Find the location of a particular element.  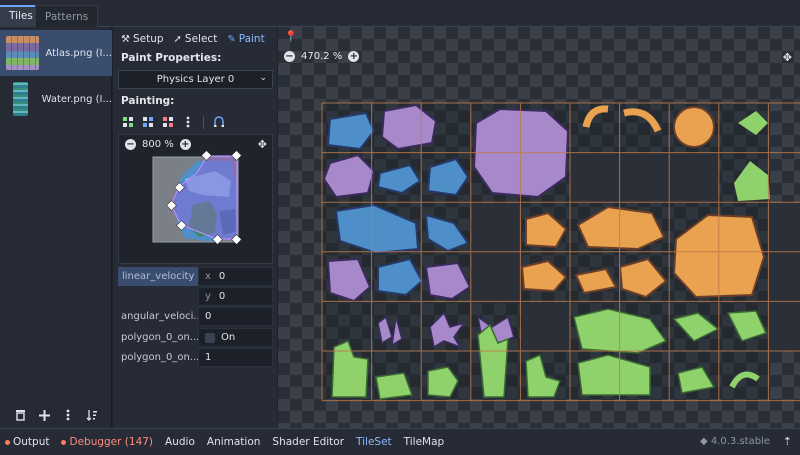

linear-velocity-x-row: linear_velocity x0 is located at coordinates (195, 276).